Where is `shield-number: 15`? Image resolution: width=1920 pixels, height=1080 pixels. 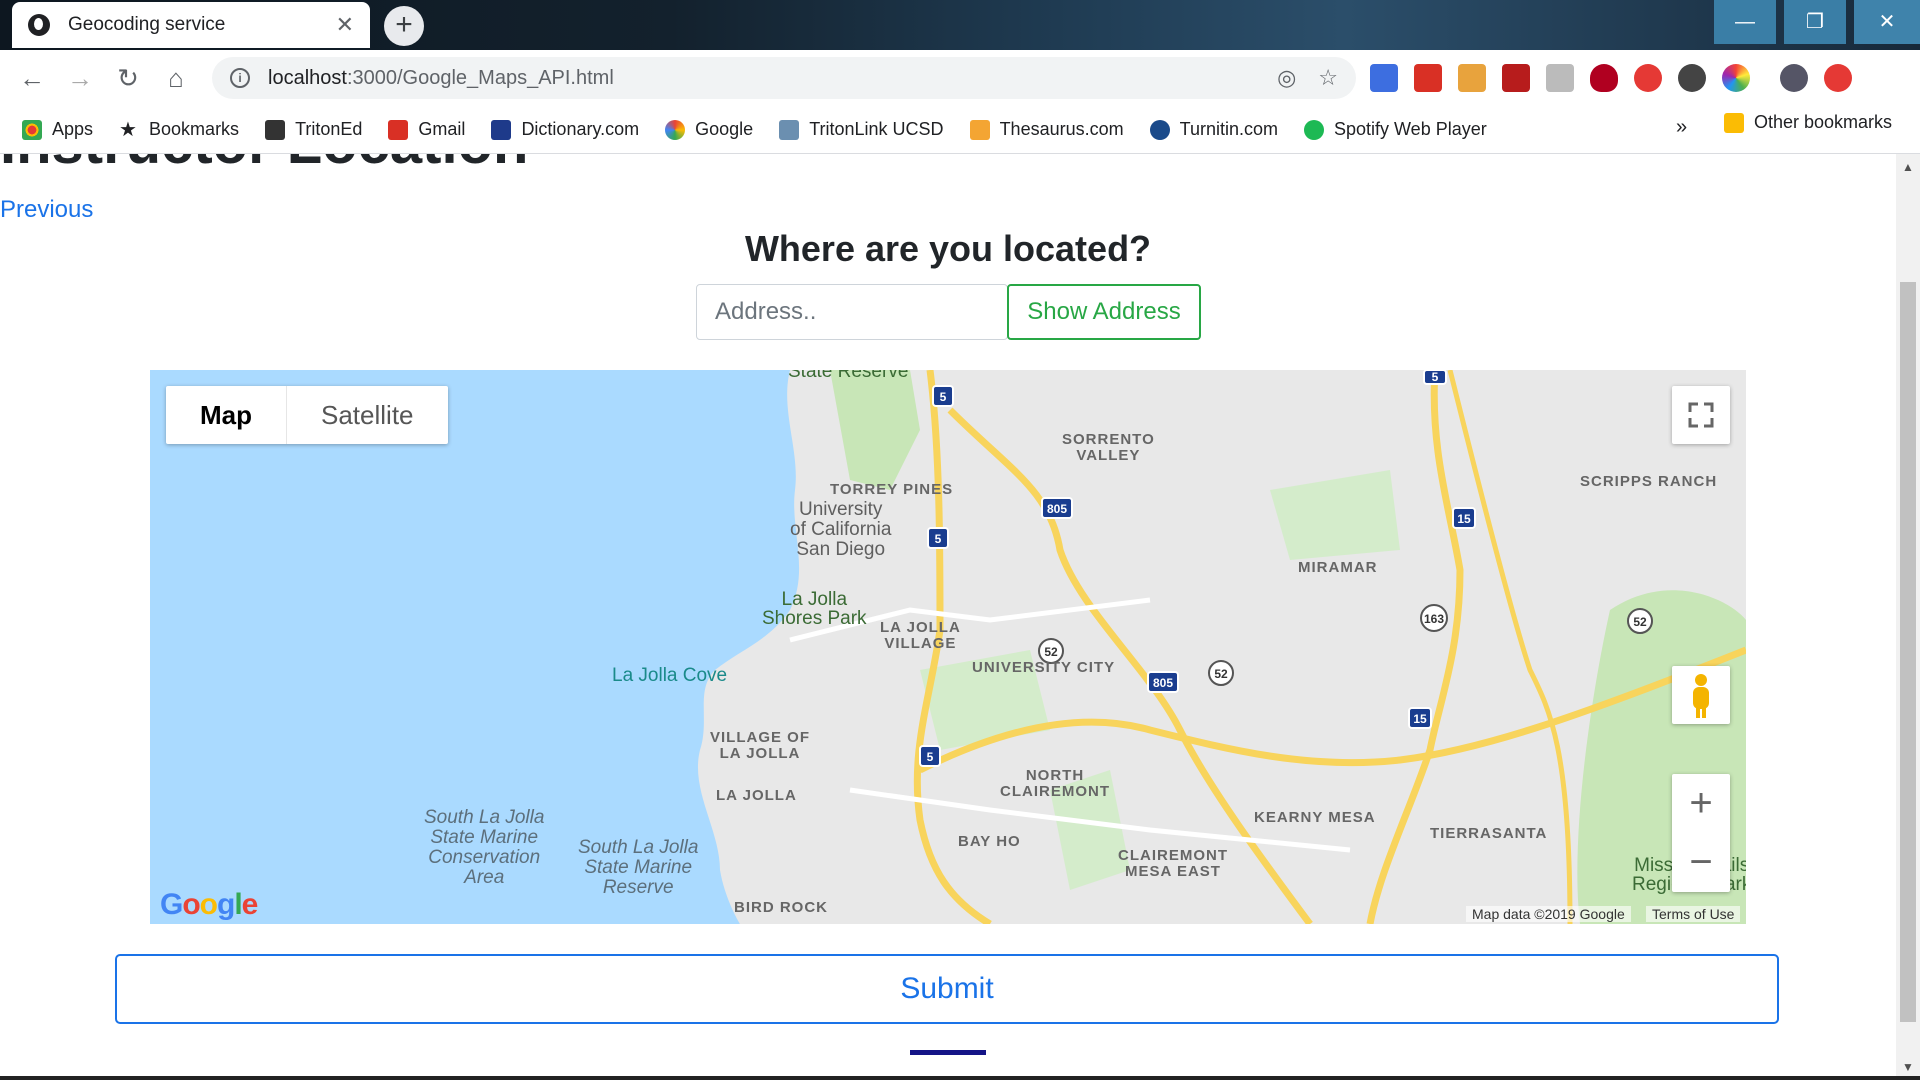 shield-number: 15 is located at coordinates (1420, 719).